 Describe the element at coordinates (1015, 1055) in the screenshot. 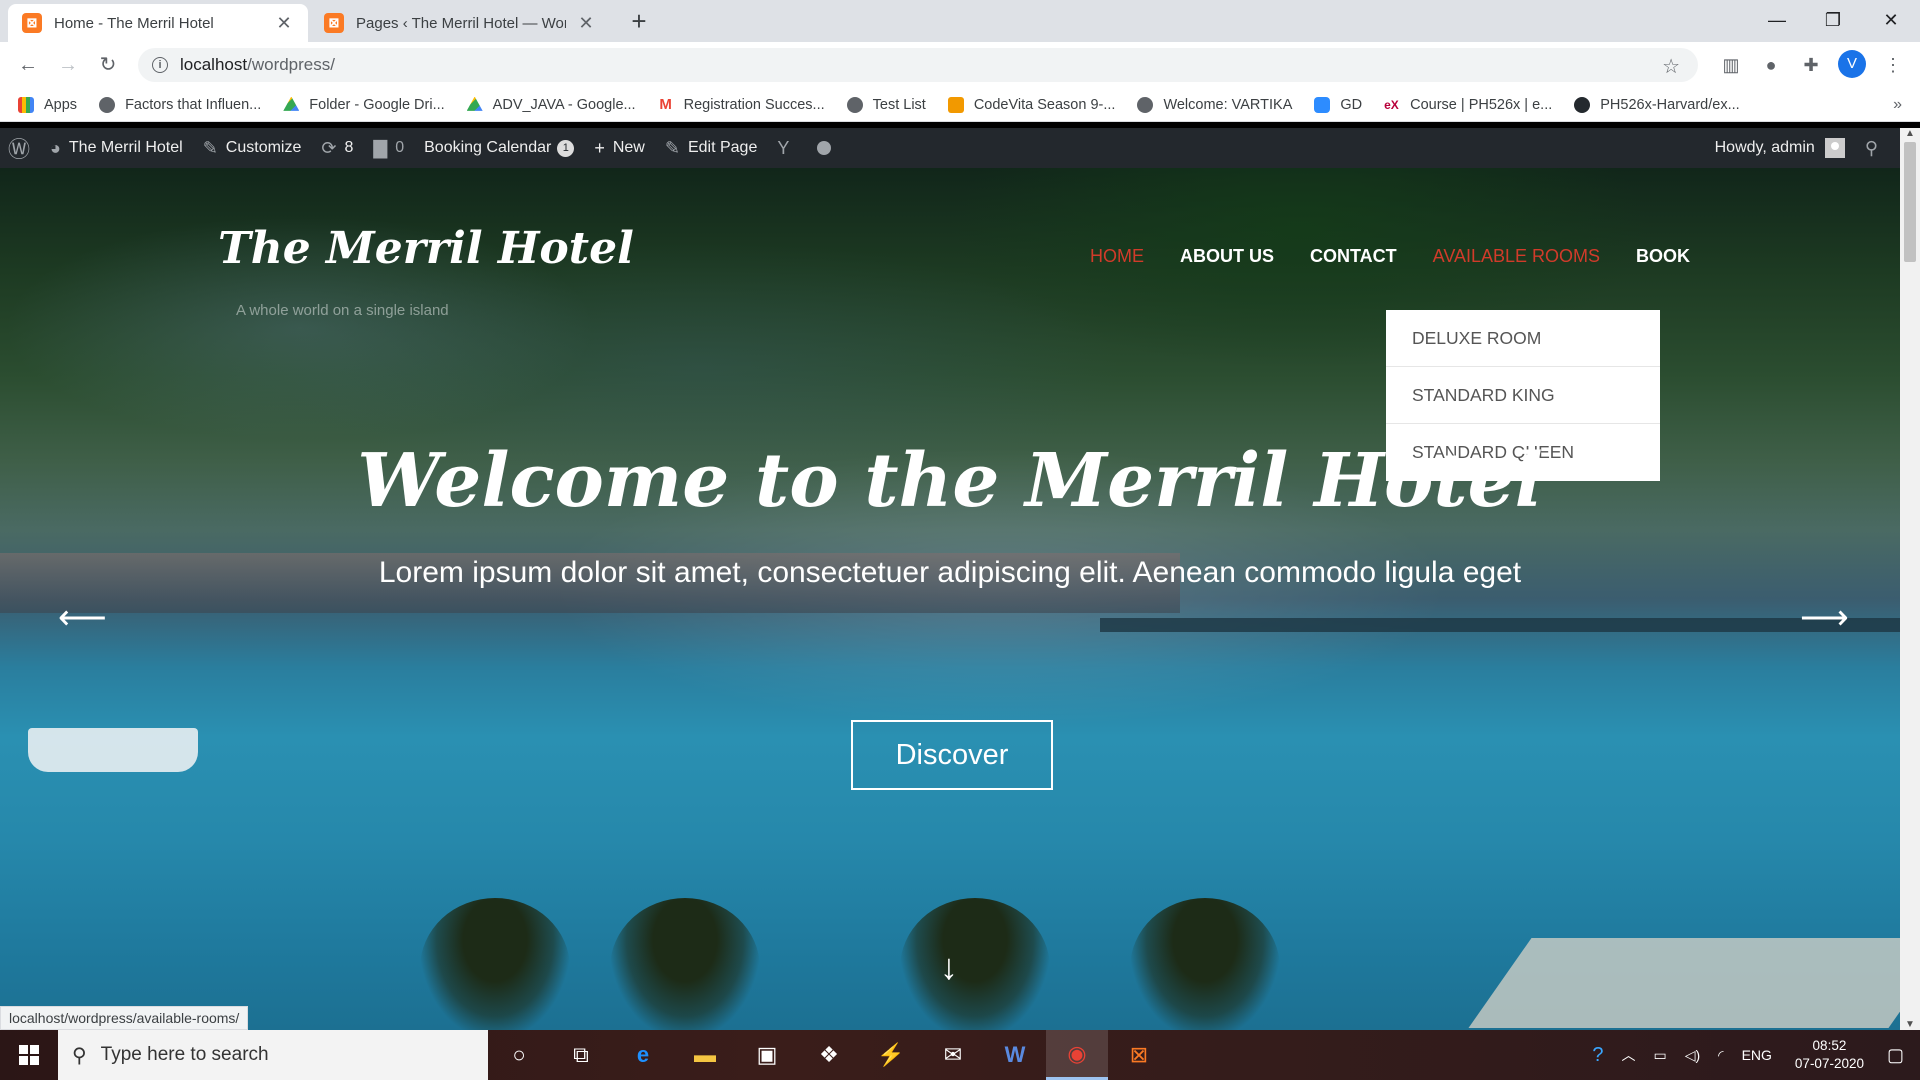

I see `word-icon: W` at that location.